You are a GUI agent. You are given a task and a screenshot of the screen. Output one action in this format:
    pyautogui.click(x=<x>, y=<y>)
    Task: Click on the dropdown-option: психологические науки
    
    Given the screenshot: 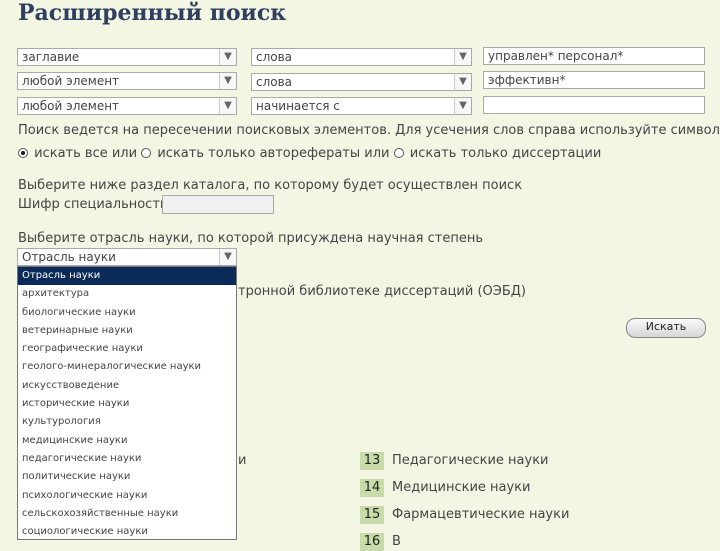 What is the action you would take?
    pyautogui.click(x=127, y=496)
    